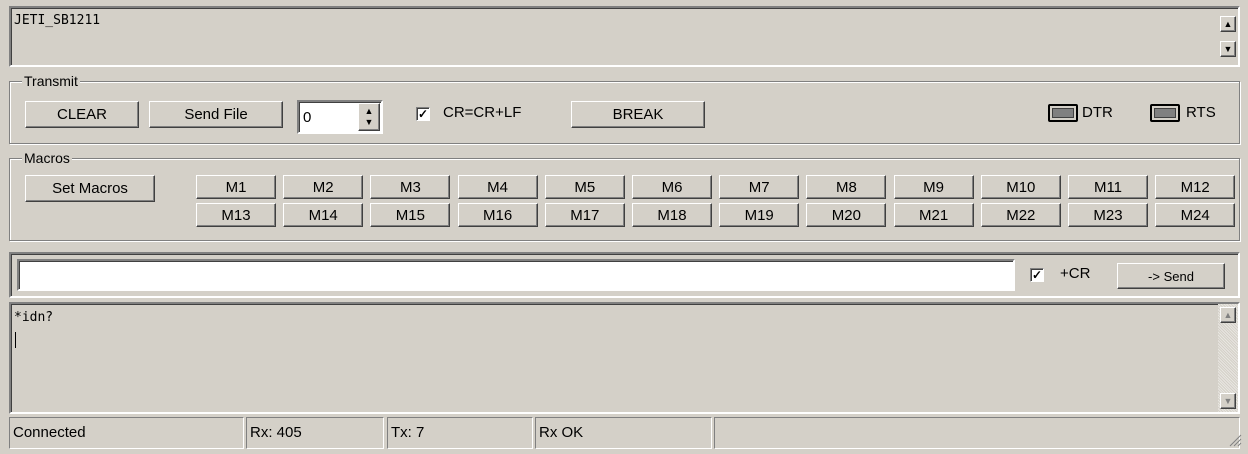 The width and height of the screenshot is (1248, 454). I want to click on cr-checkbox: ✓, so click(1037, 275).